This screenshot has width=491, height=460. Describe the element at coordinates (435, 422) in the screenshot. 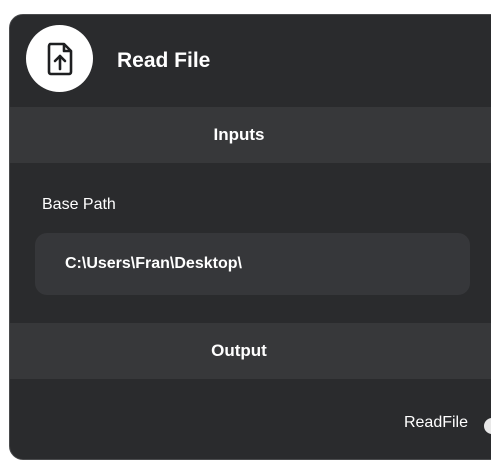

I see `readfile-output-label: ReadFile` at that location.